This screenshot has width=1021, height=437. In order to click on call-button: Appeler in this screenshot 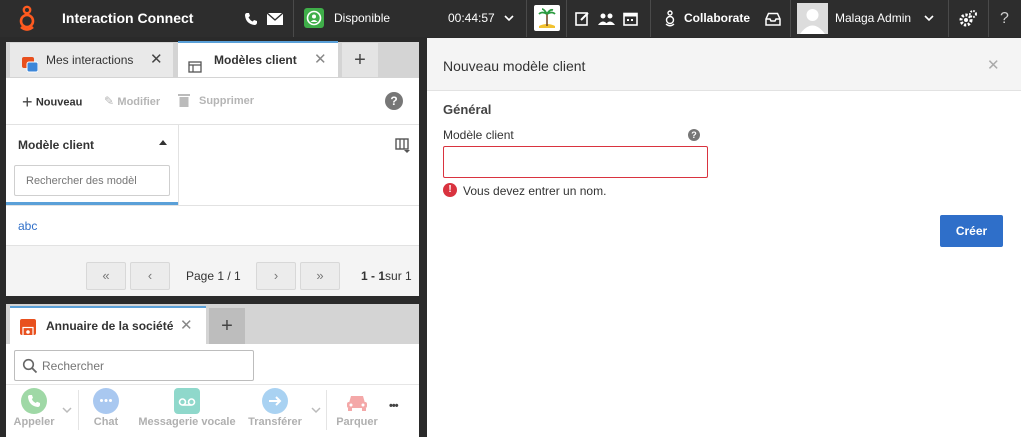, I will do `click(34, 412)`.